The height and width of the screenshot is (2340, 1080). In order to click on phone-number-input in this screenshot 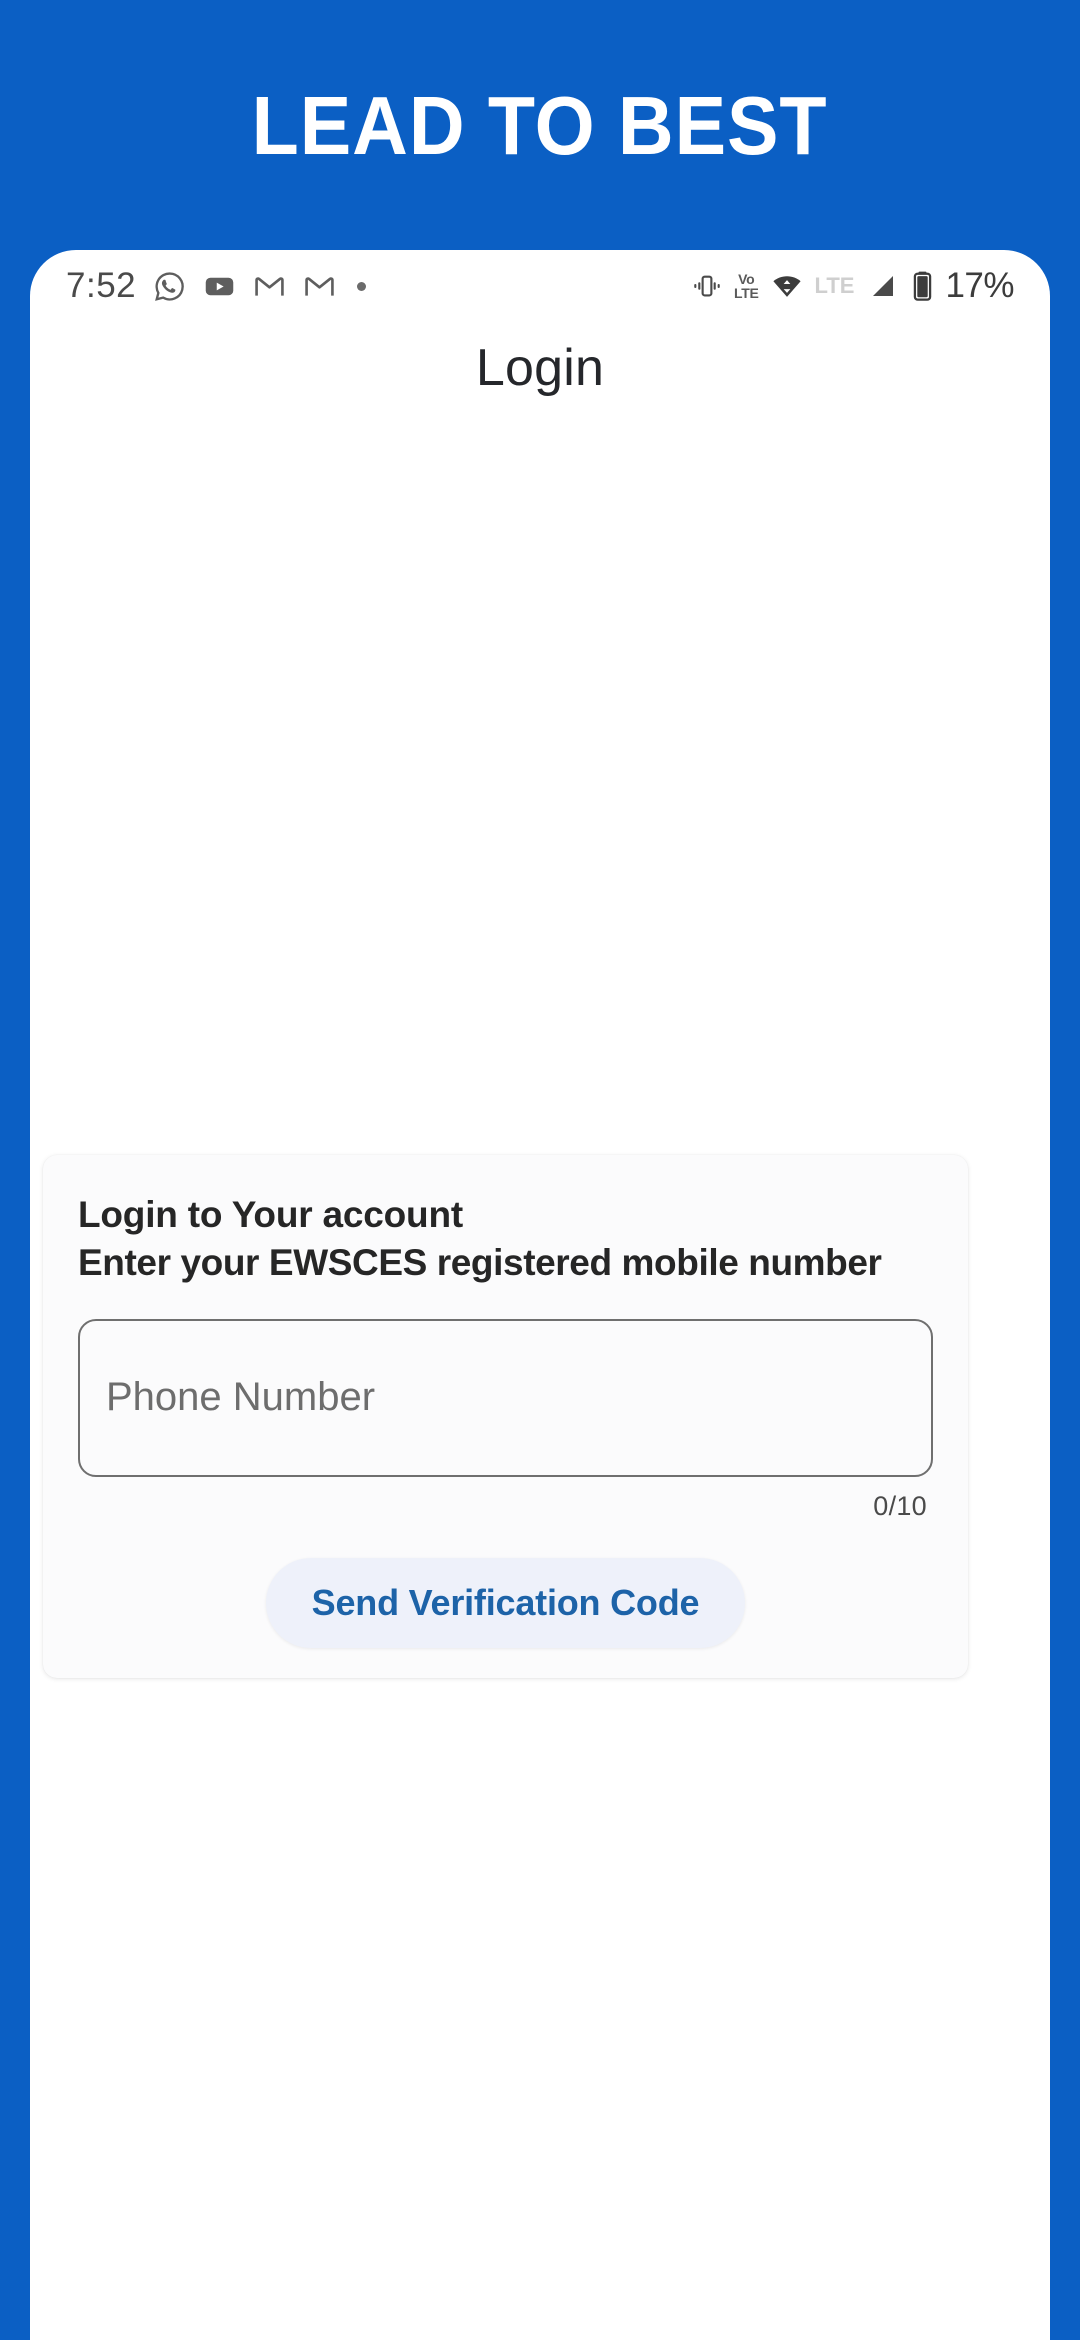, I will do `click(505, 1397)`.